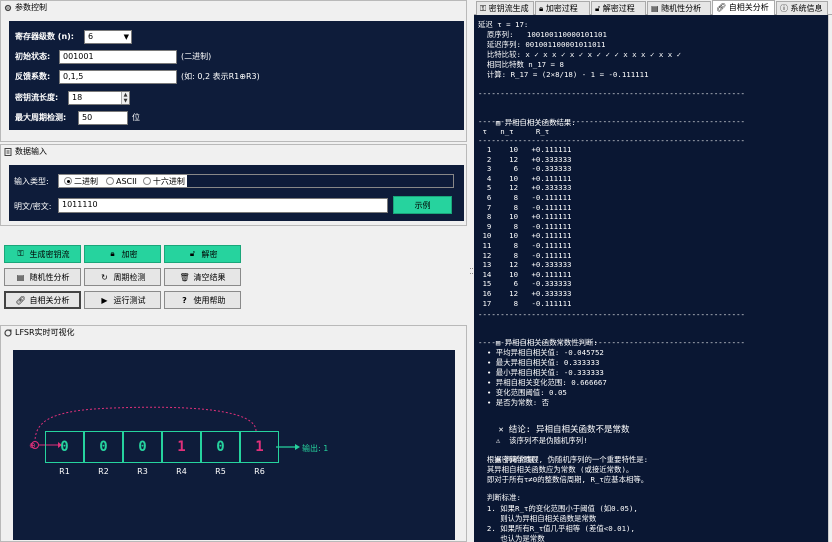 This screenshot has width=832, height=542. What do you see at coordinates (524, 265) in the screenshot?
I see `table-row: 13 12 +0.333333` at bounding box center [524, 265].